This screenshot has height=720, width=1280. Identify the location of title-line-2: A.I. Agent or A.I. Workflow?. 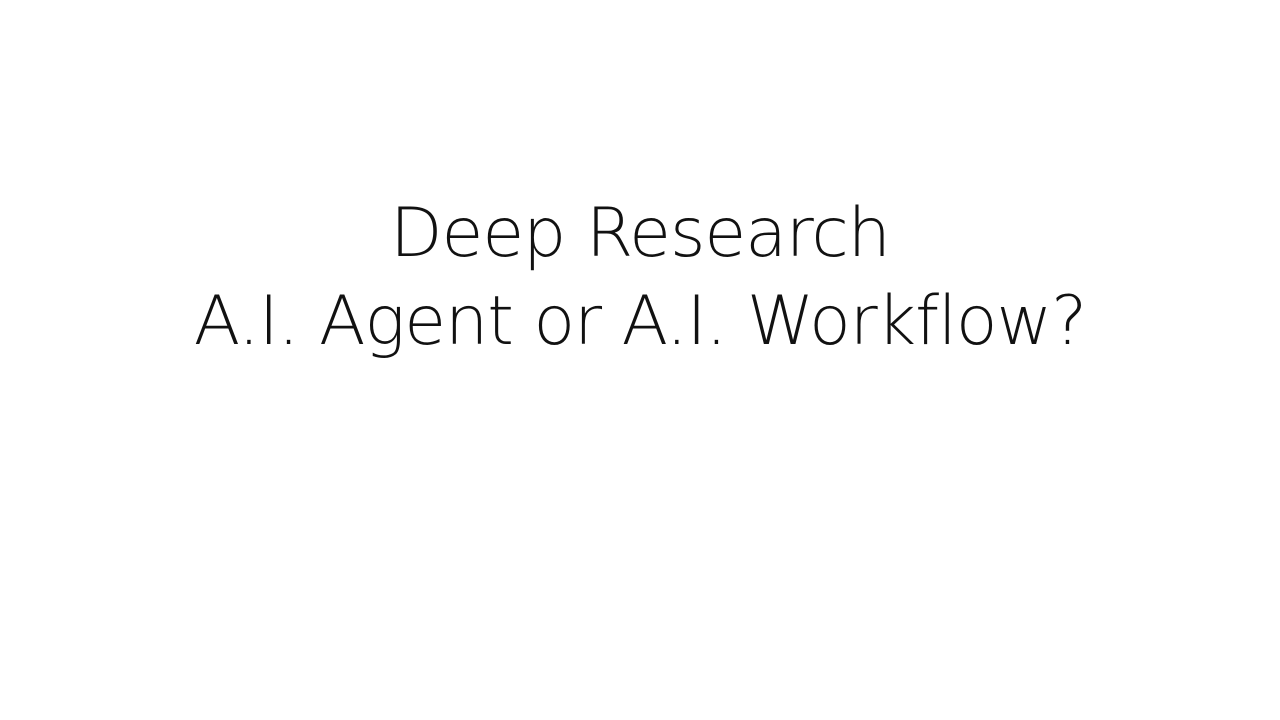
(640, 321).